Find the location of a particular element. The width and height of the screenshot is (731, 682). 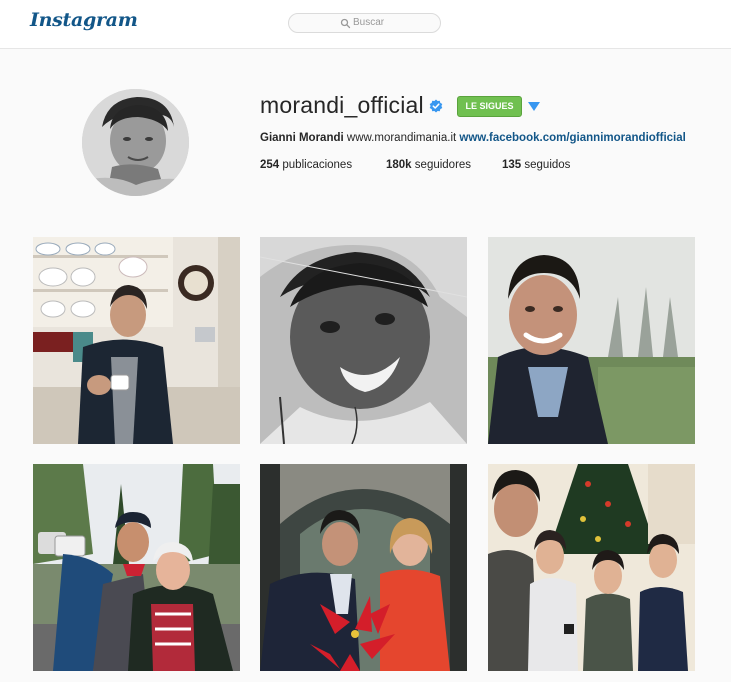

search-input: Buscar is located at coordinates (364, 23).